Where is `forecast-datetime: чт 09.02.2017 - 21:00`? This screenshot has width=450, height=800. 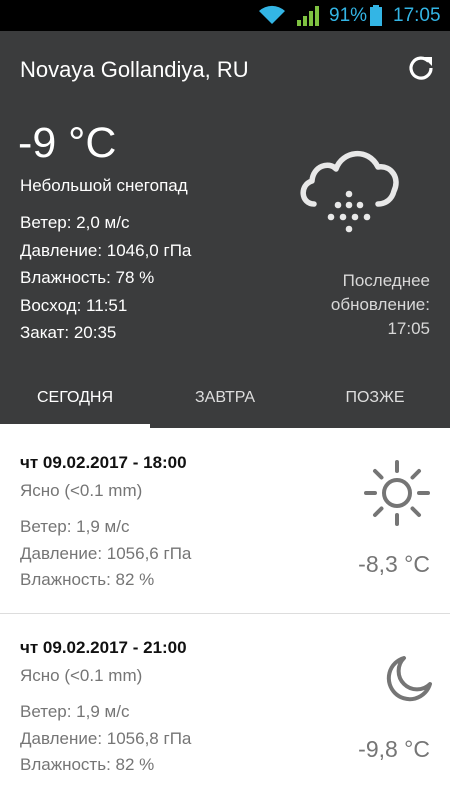 forecast-datetime: чт 09.02.2017 - 21:00 is located at coordinates (103, 647).